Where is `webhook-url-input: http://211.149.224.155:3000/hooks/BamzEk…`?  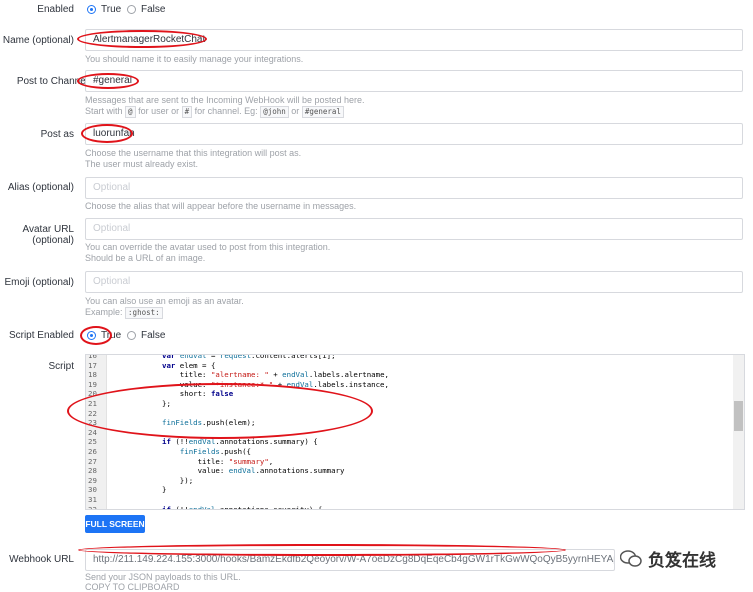 webhook-url-input: http://211.149.224.155:3000/hooks/BamzEk… is located at coordinates (350, 560).